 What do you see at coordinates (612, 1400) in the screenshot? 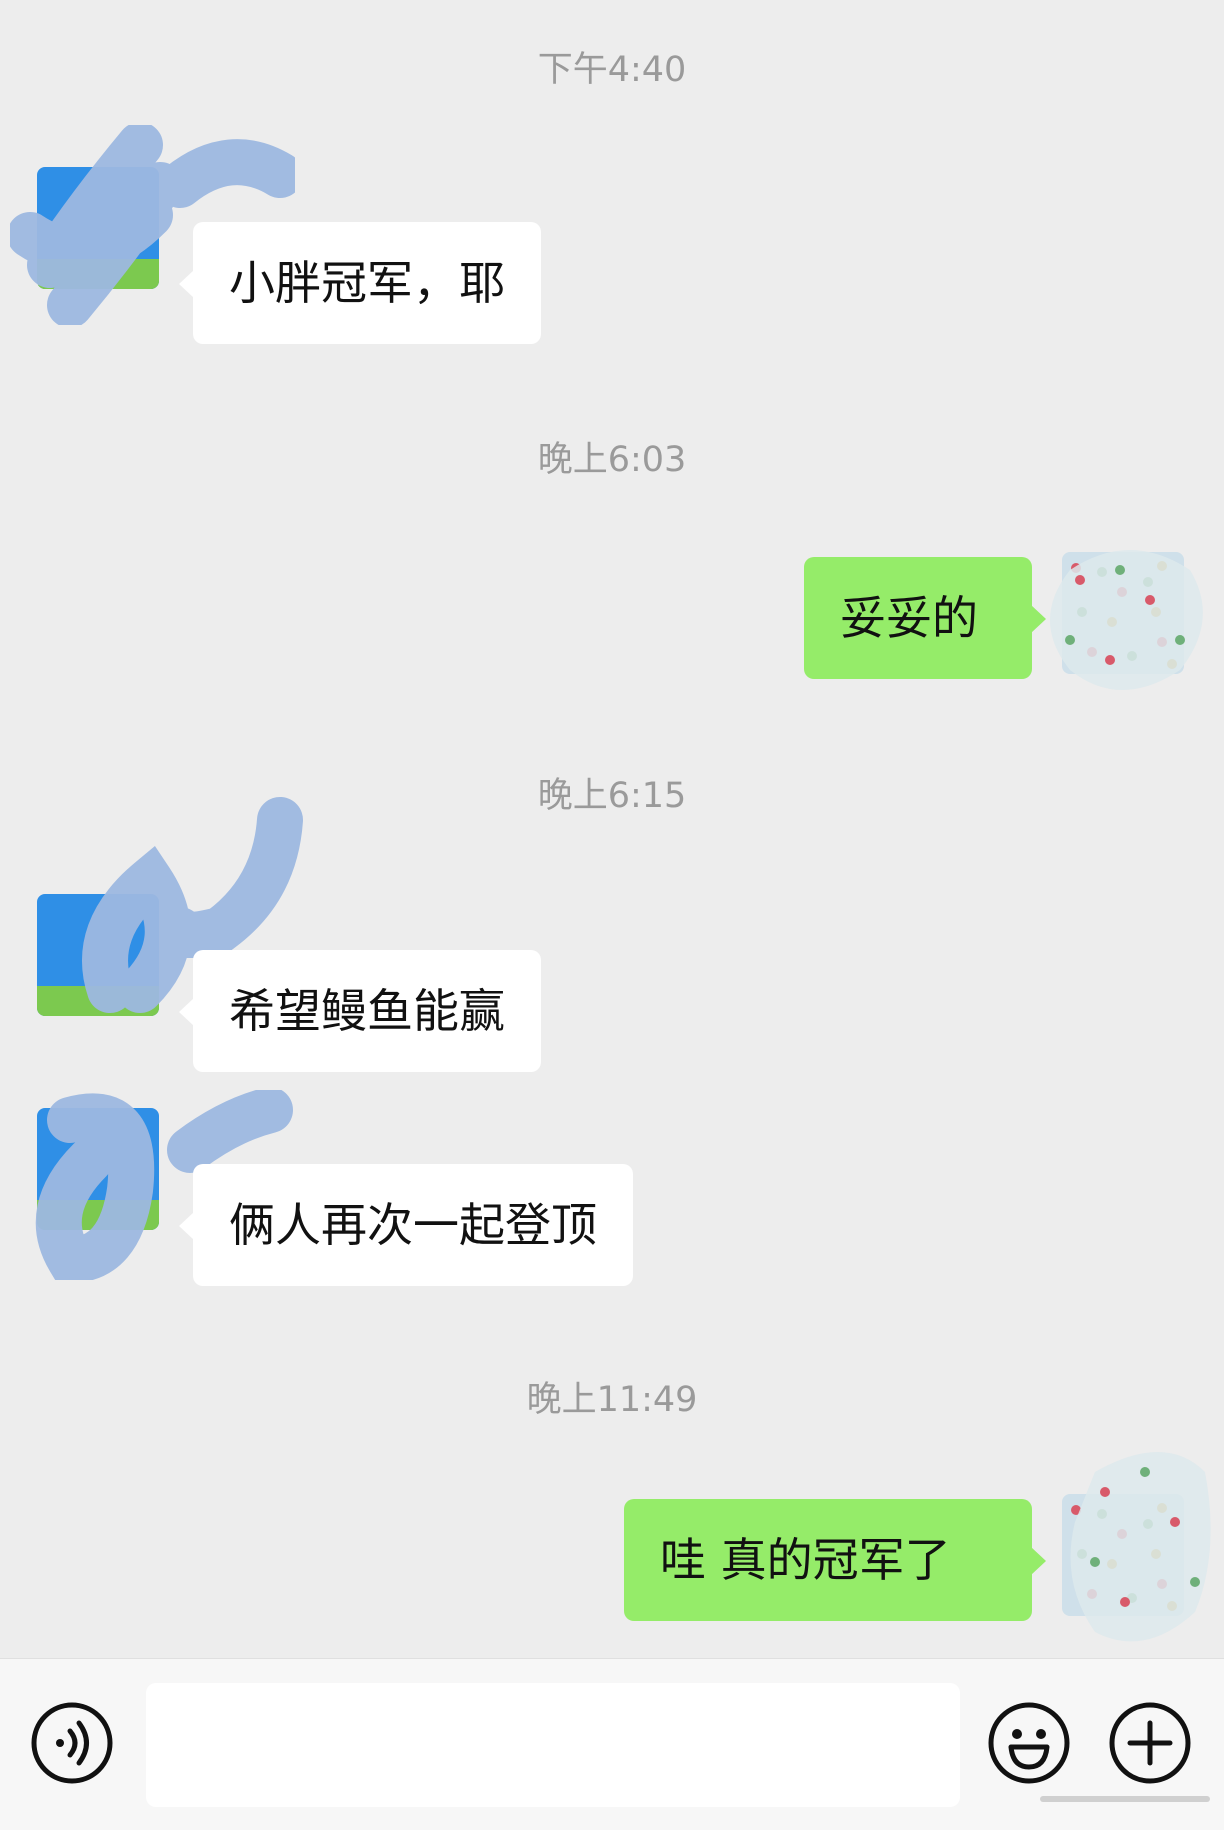
I see `timestamp: 晚上11:49` at bounding box center [612, 1400].